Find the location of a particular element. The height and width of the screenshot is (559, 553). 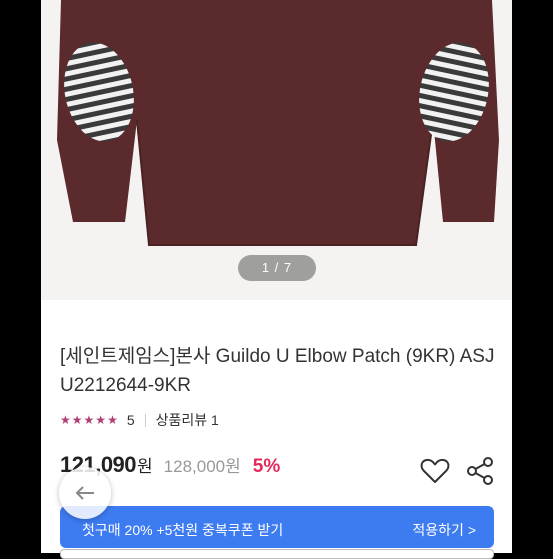

back-button is located at coordinates (85, 493).